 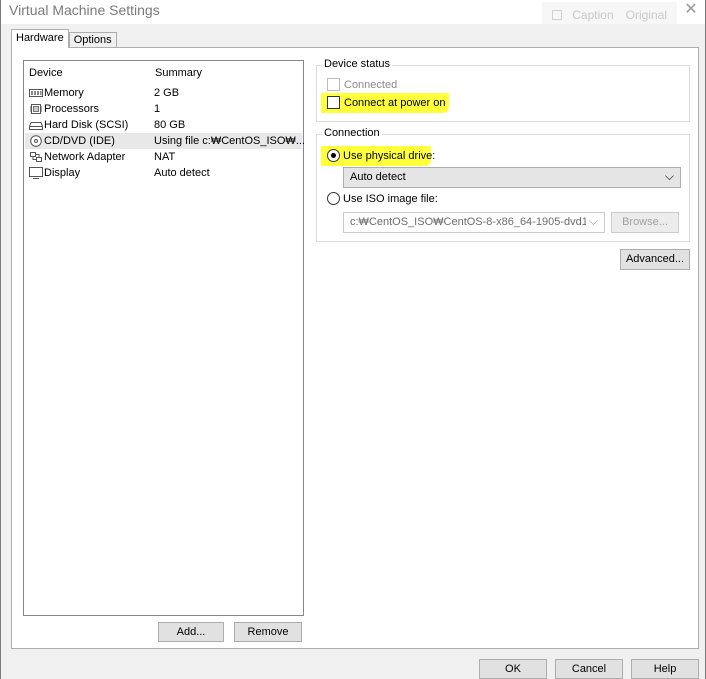 What do you see at coordinates (390, 199) in the screenshot?
I see `use-iso-image-label: Use ISO image file:` at bounding box center [390, 199].